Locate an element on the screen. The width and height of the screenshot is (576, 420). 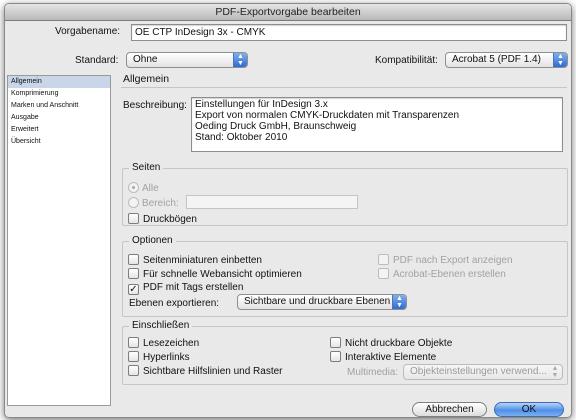
description-line: Stand: Oktober 2010 is located at coordinates (241, 137).